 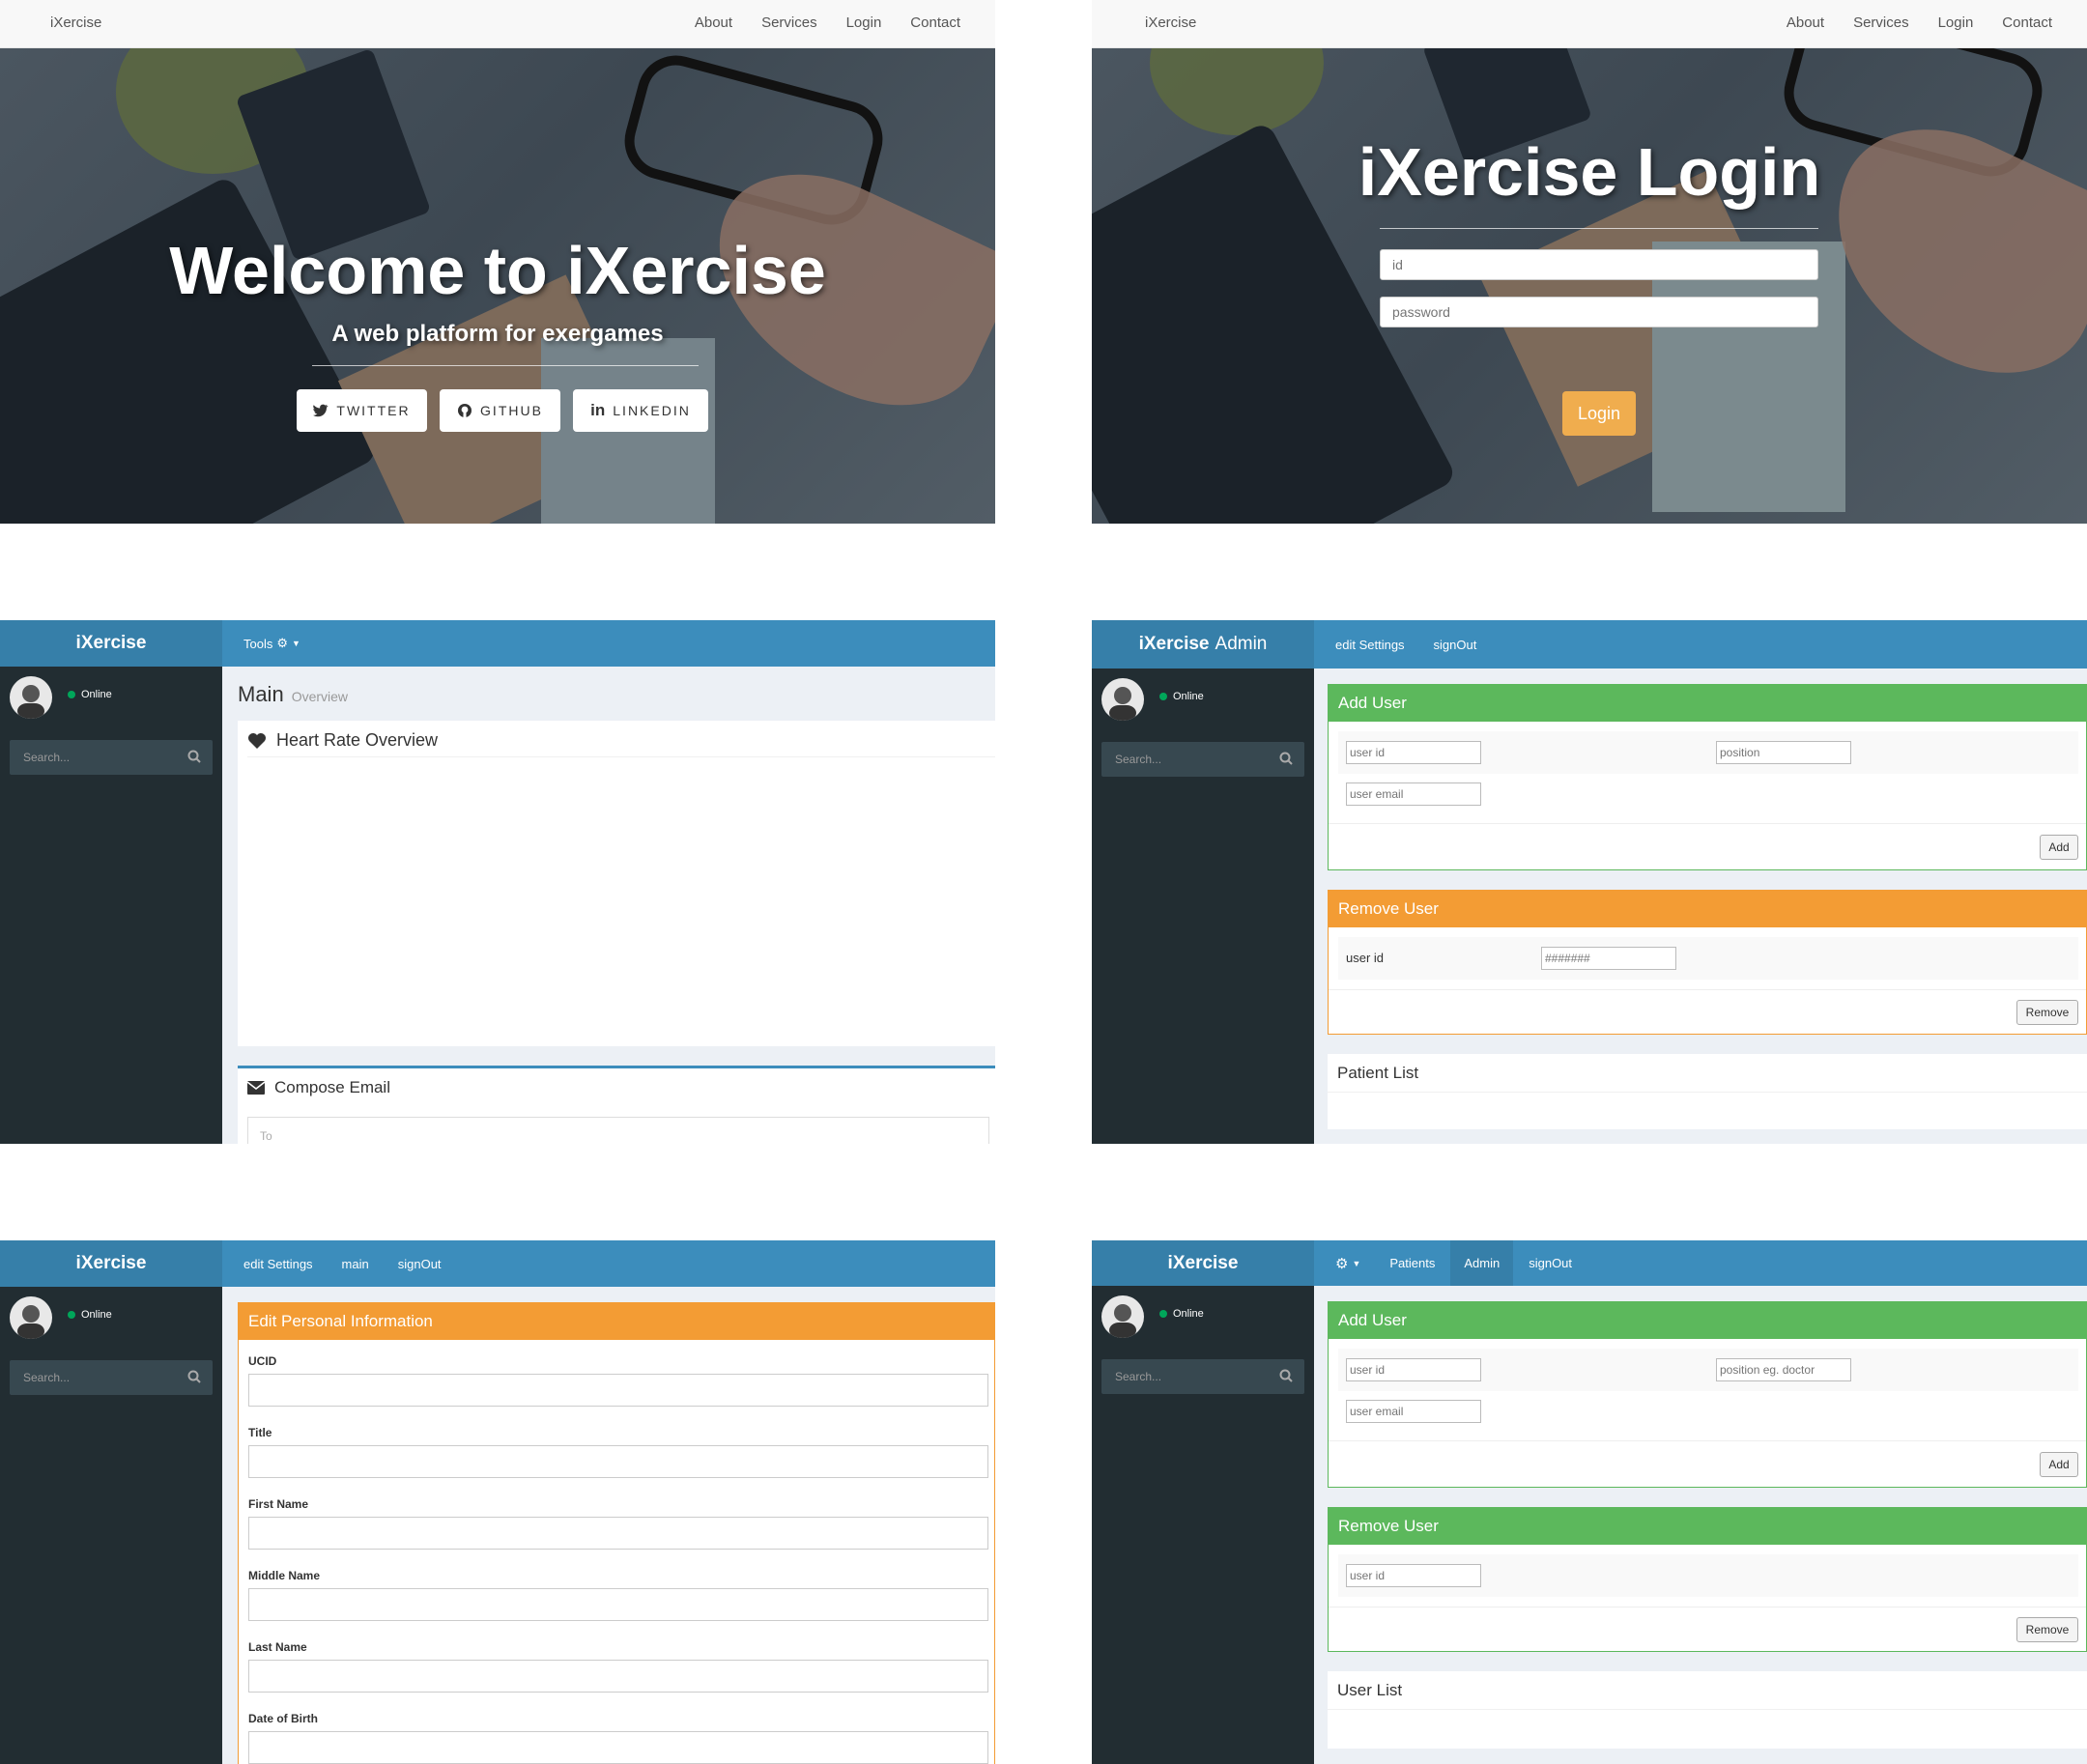 I want to click on twitter-button: TWITTER, so click(x=362, y=410).